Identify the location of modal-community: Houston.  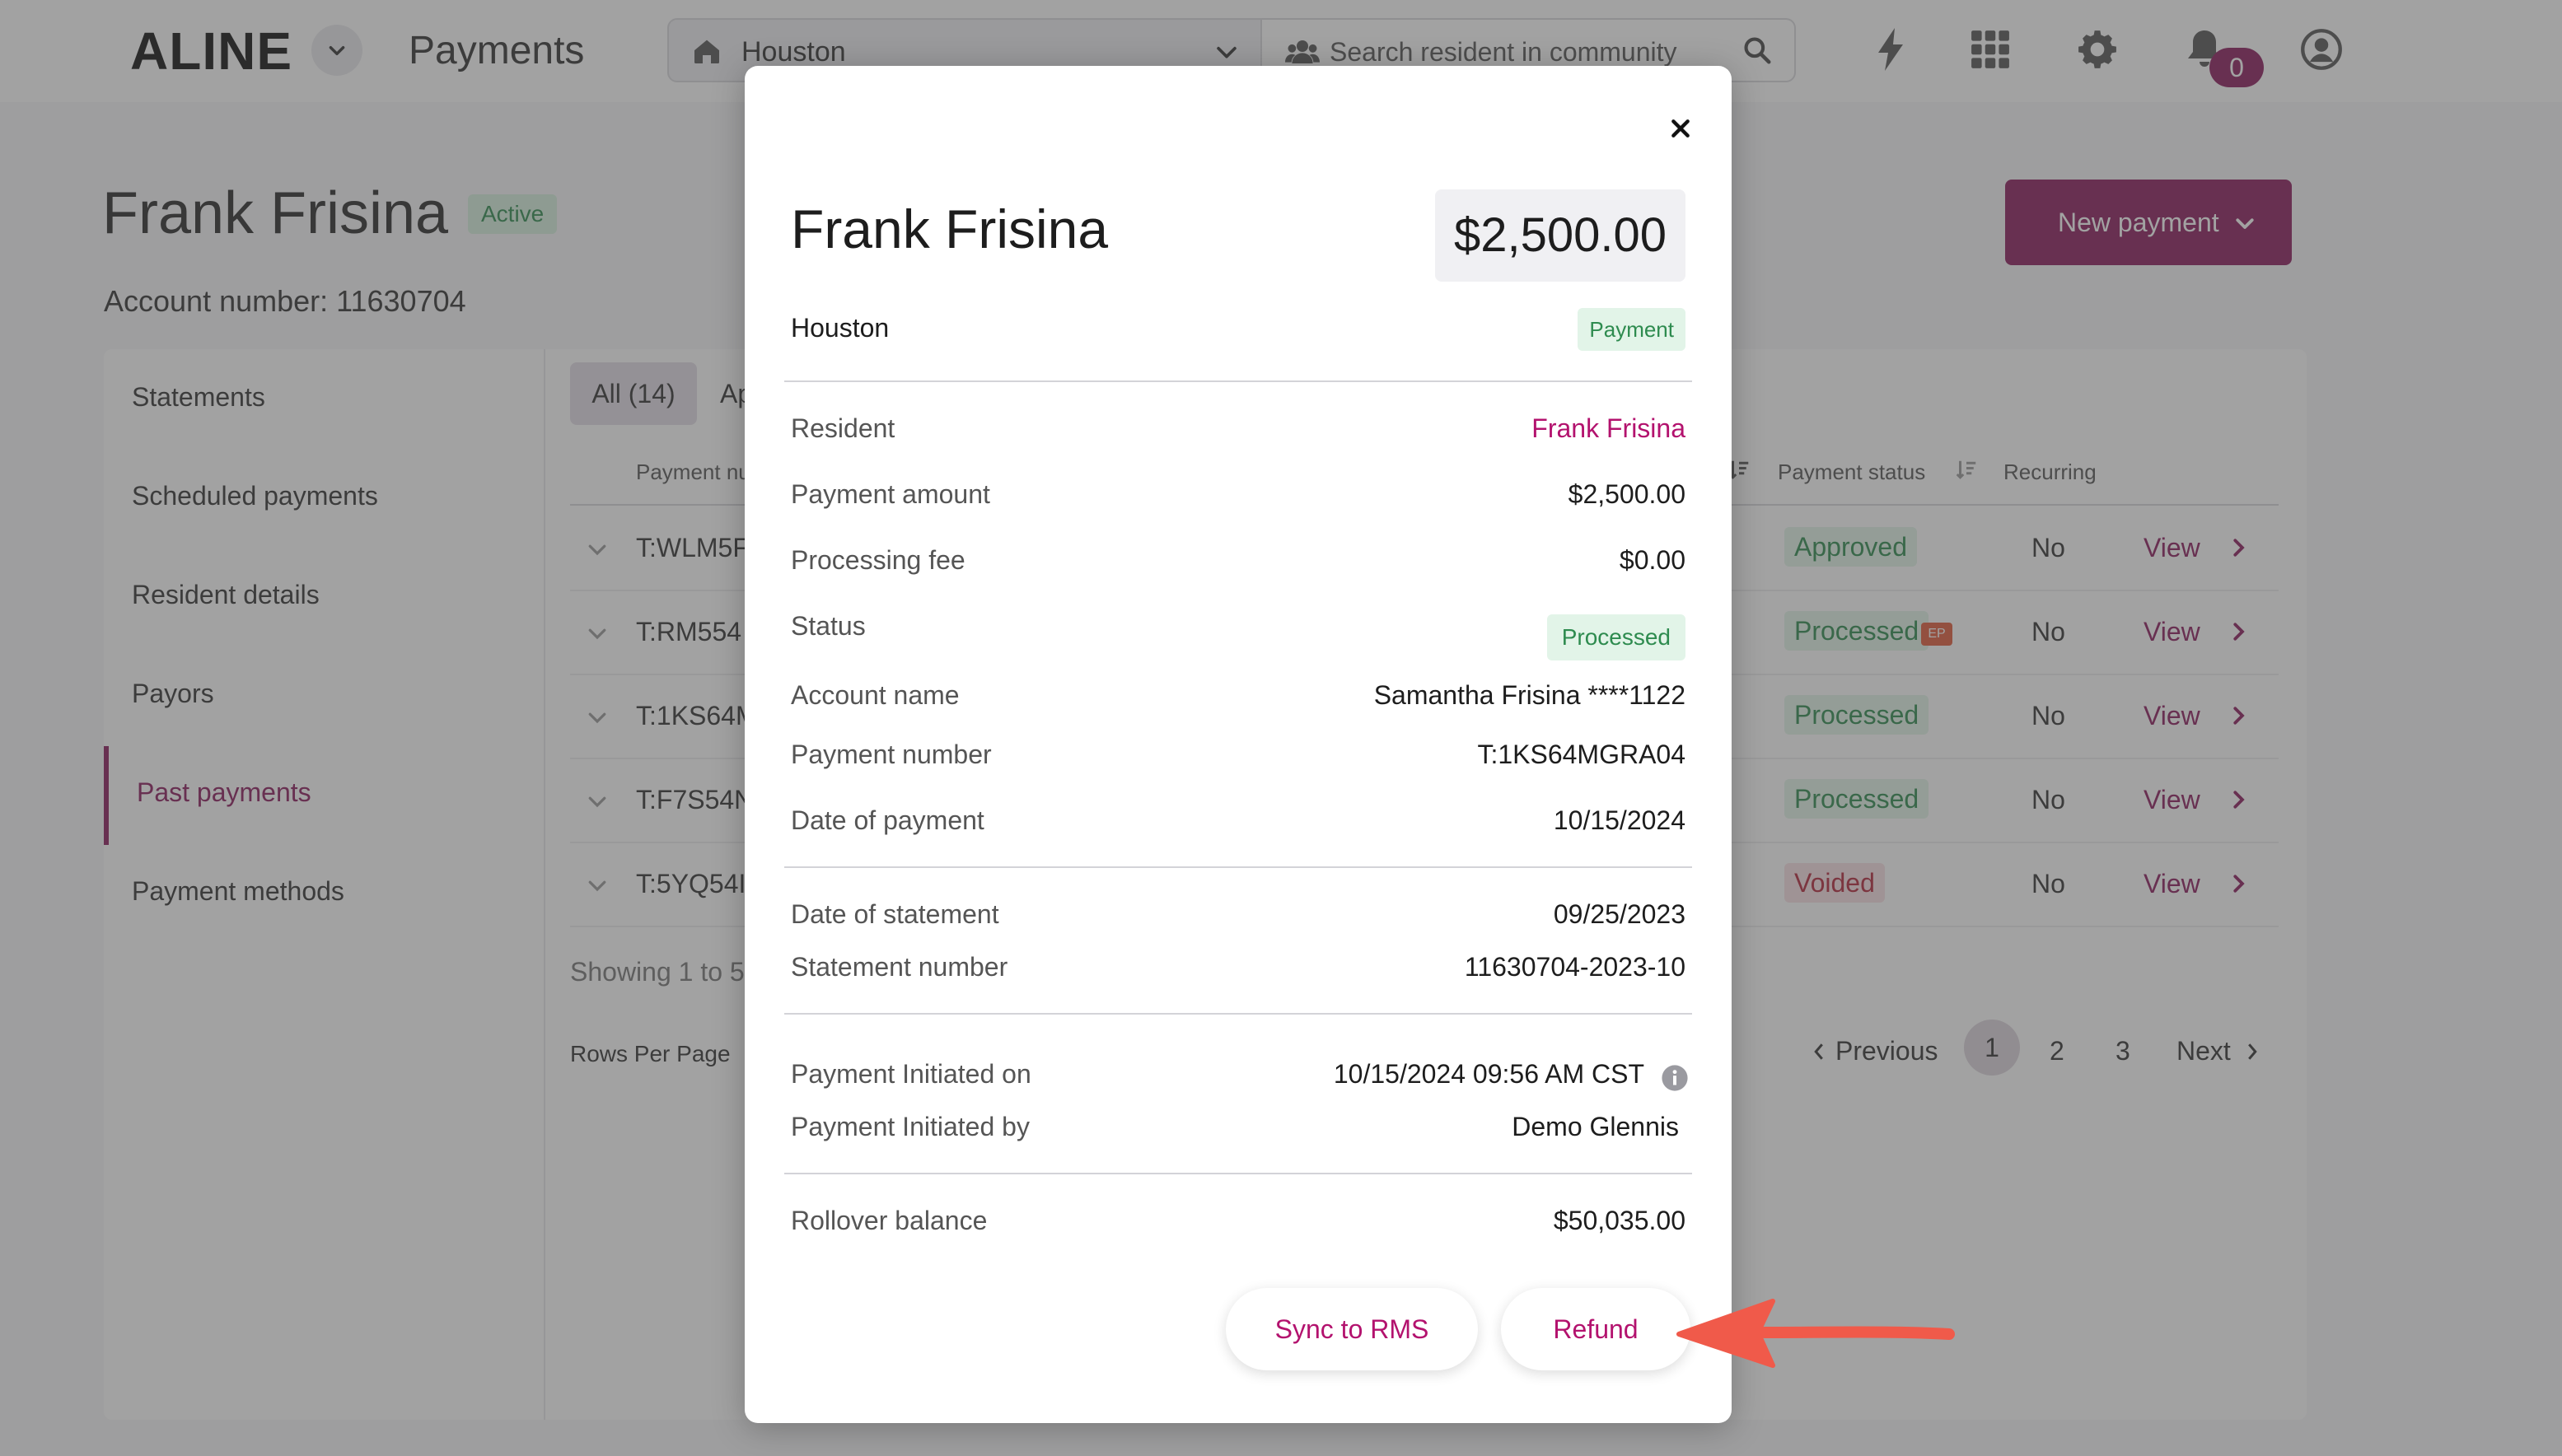
(841, 328).